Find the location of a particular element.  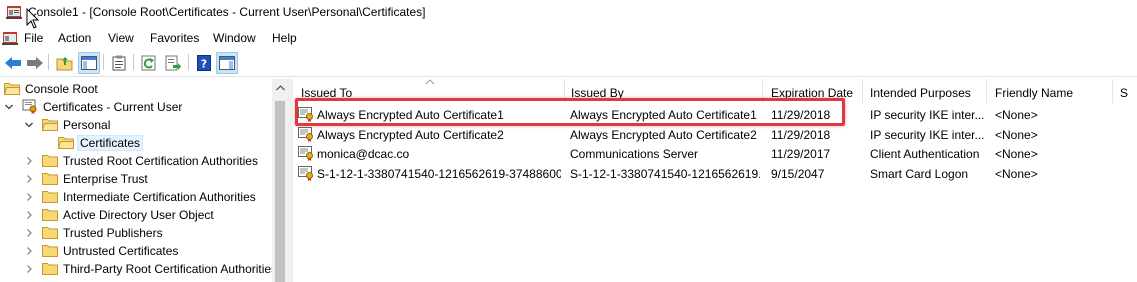

tree-item: Active Directory User Object is located at coordinates (136, 215).